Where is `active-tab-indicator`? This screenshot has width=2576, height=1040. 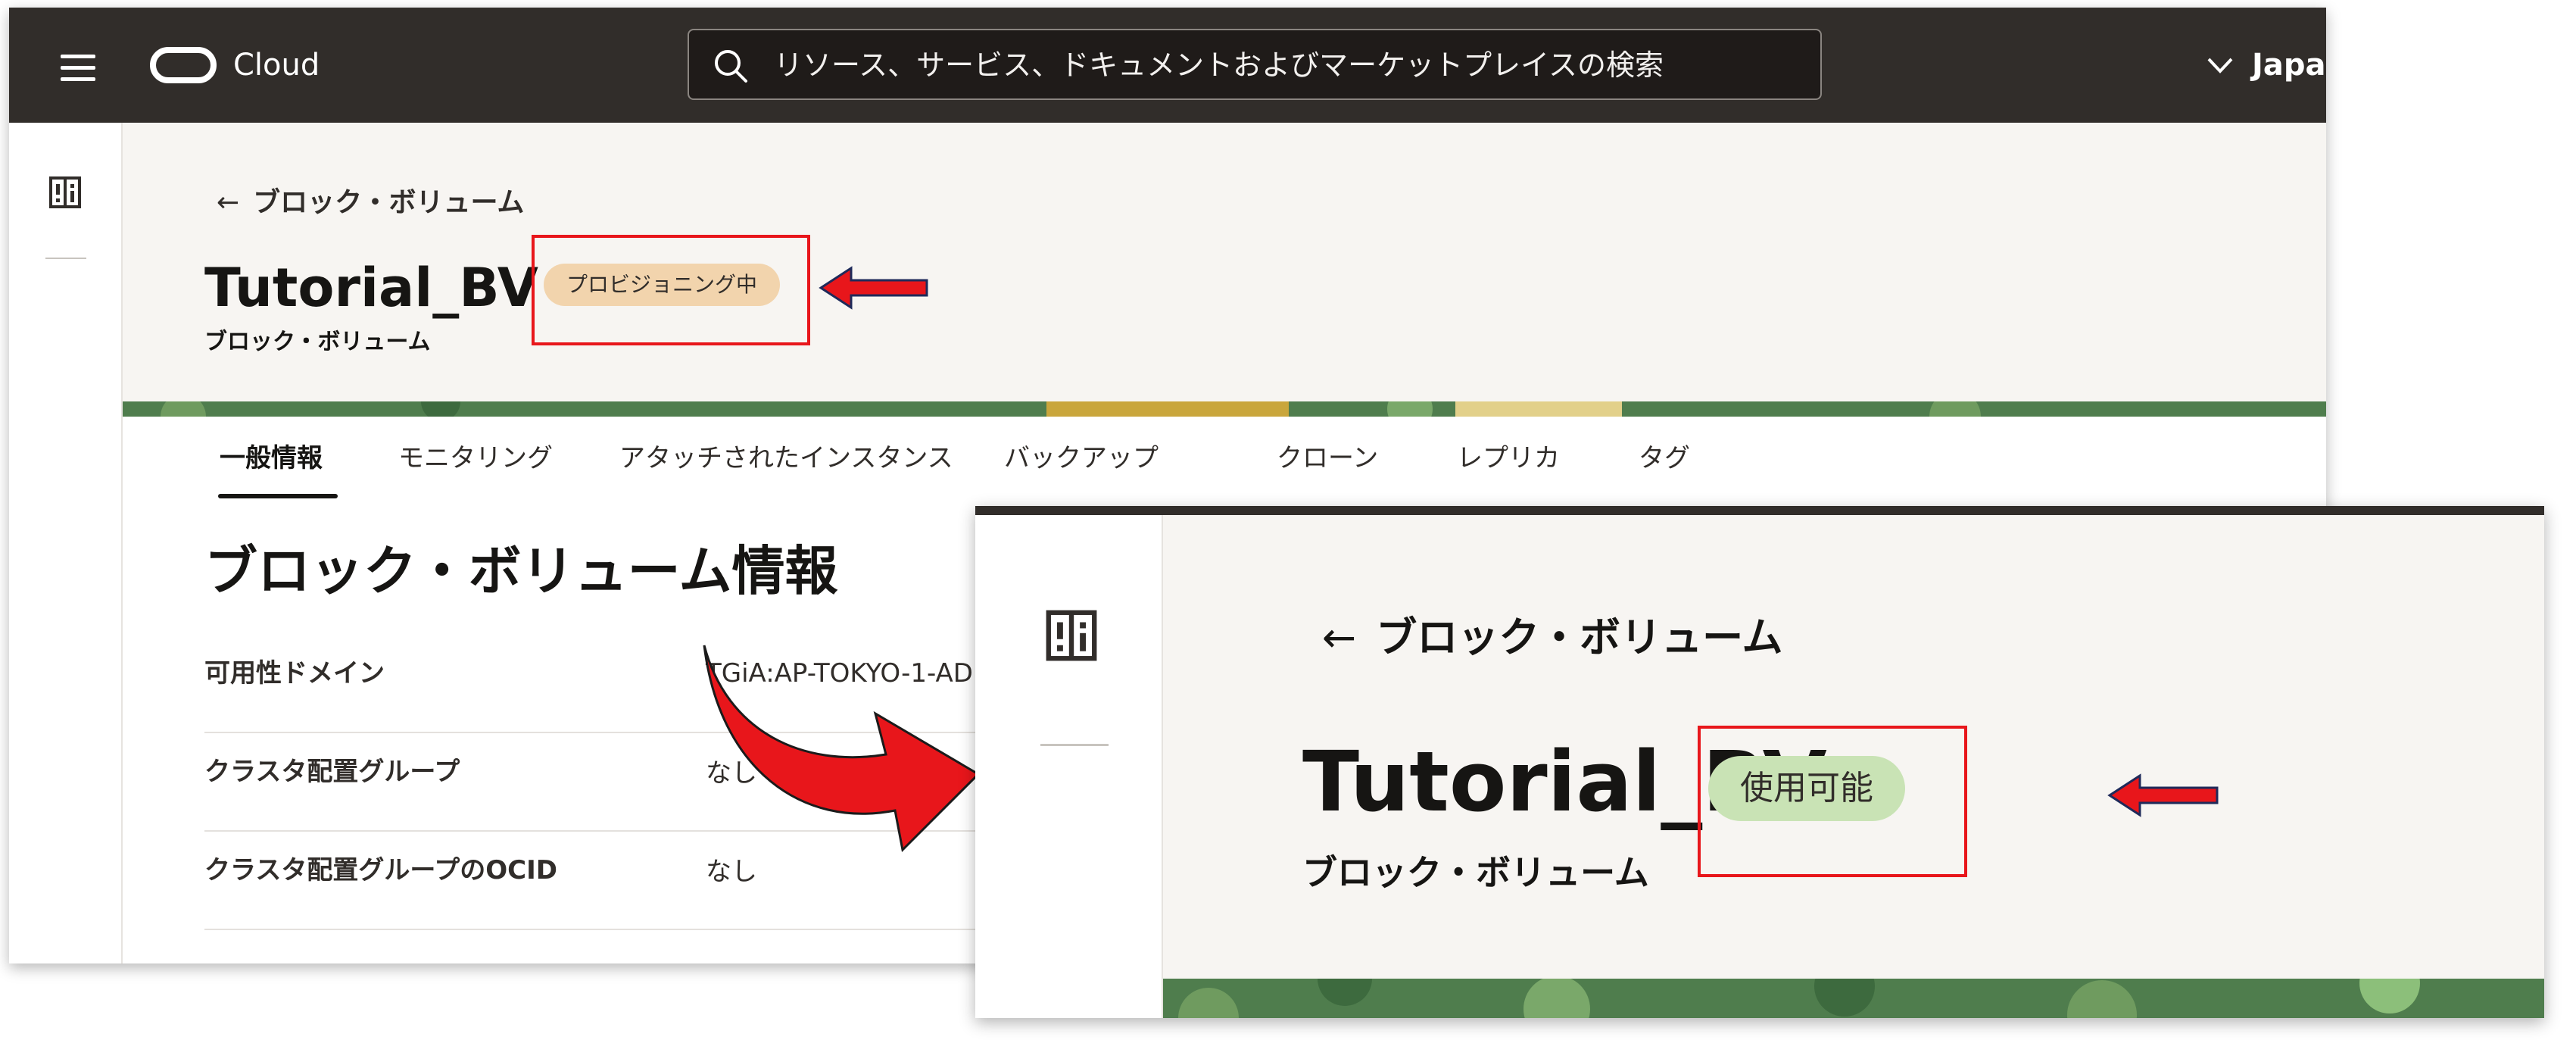 active-tab-indicator is located at coordinates (278, 496).